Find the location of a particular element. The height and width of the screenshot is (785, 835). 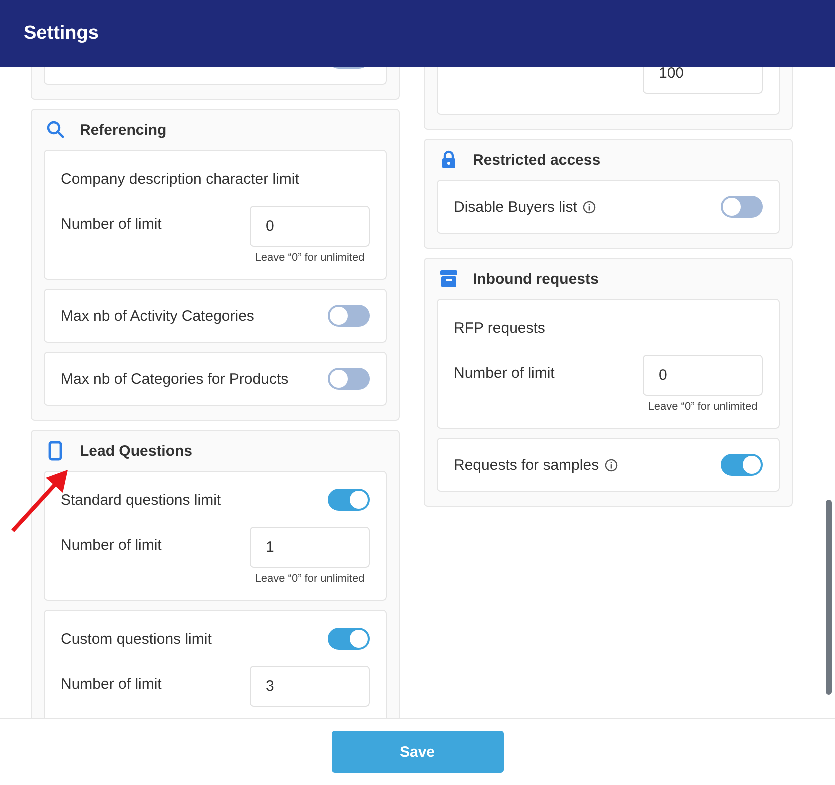

number-input: 3 is located at coordinates (310, 686).